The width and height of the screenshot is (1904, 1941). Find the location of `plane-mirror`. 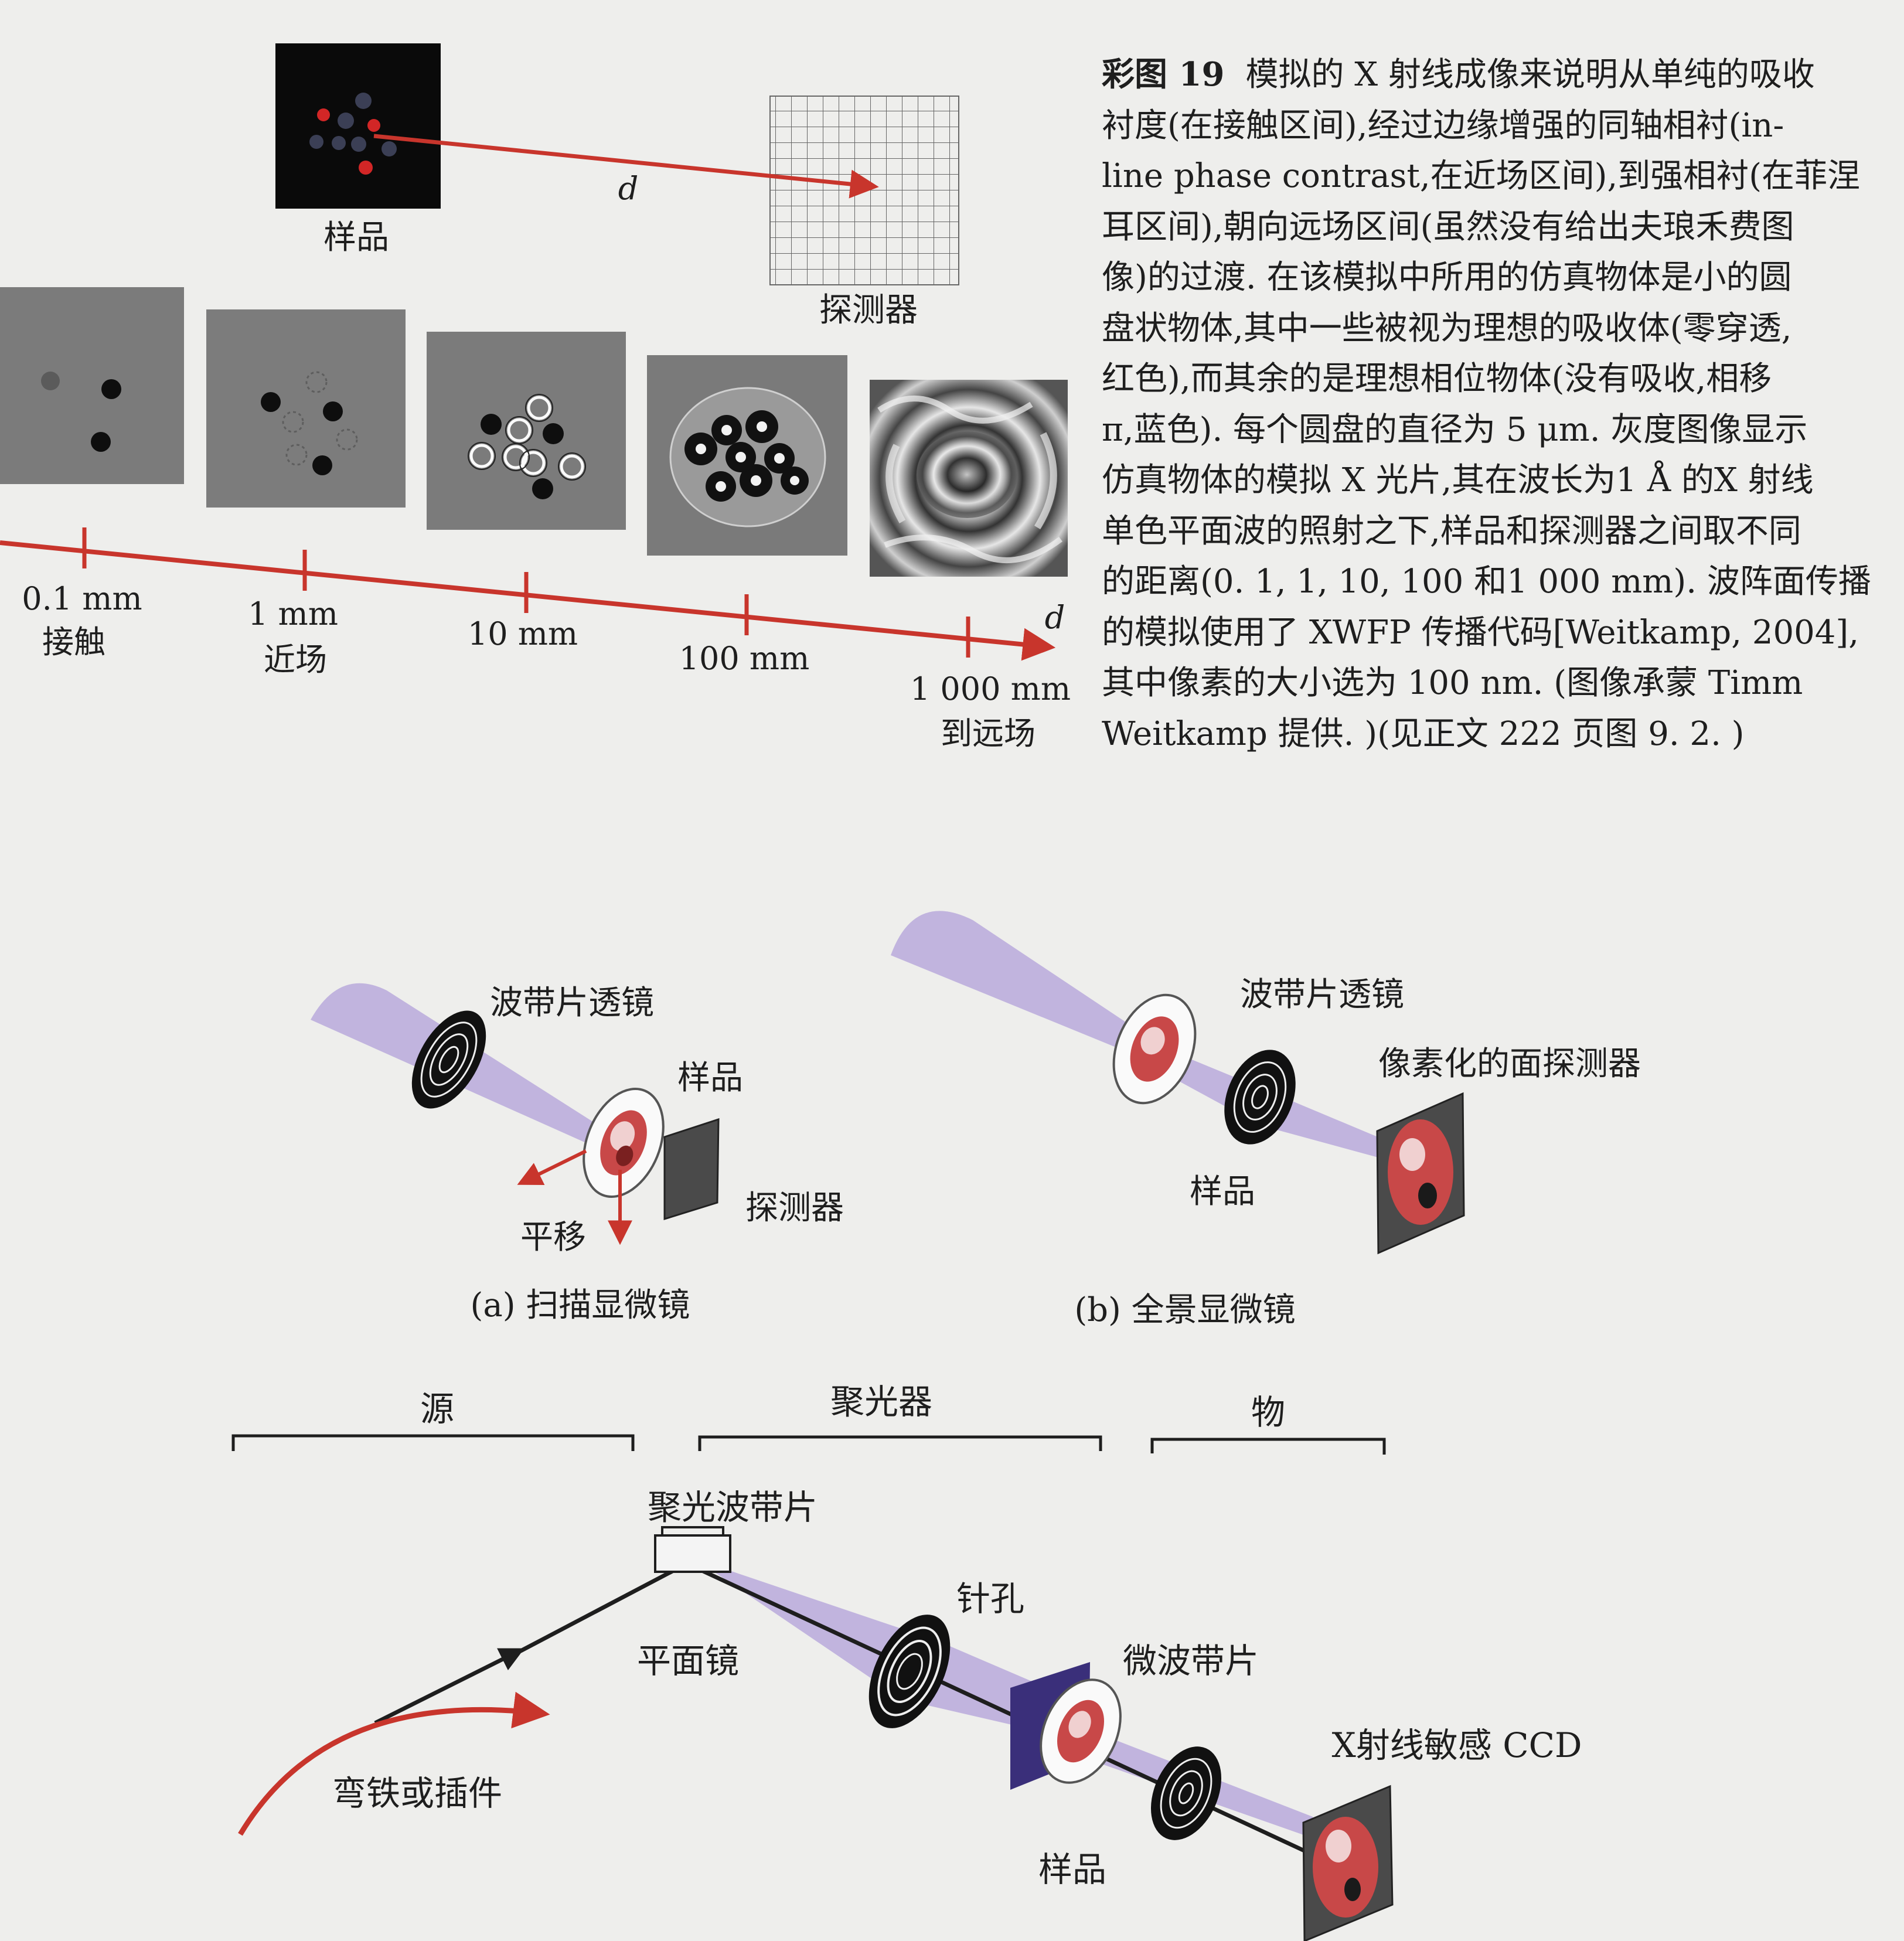

plane-mirror is located at coordinates (692, 1549).